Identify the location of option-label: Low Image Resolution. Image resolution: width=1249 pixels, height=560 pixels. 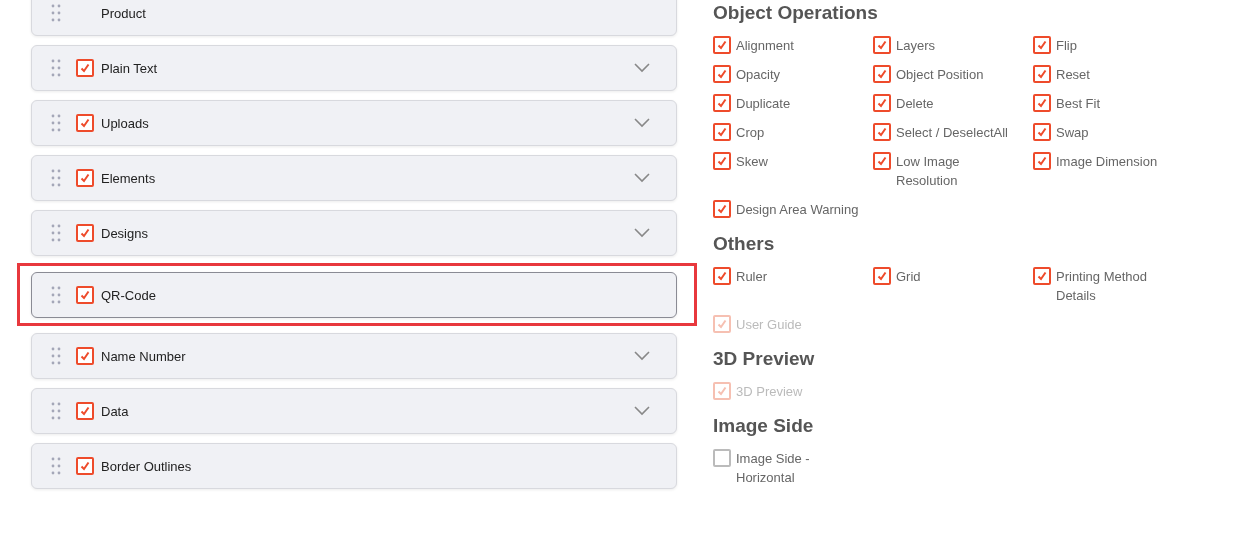
(928, 171).